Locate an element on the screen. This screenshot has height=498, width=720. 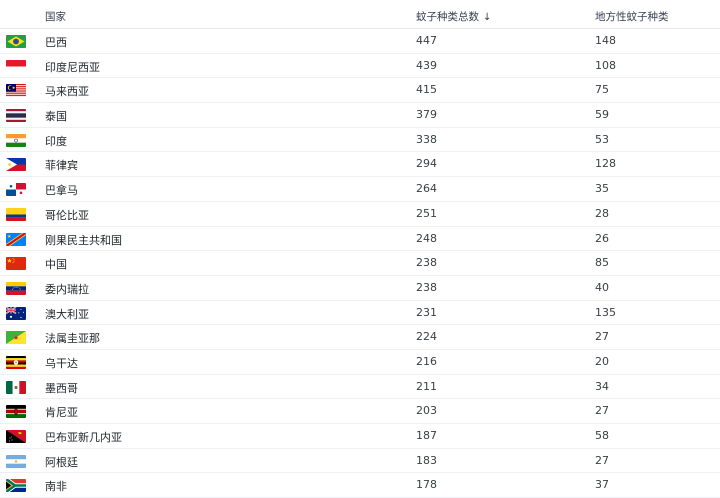
venezuela-flag-icon is located at coordinates (16, 288).